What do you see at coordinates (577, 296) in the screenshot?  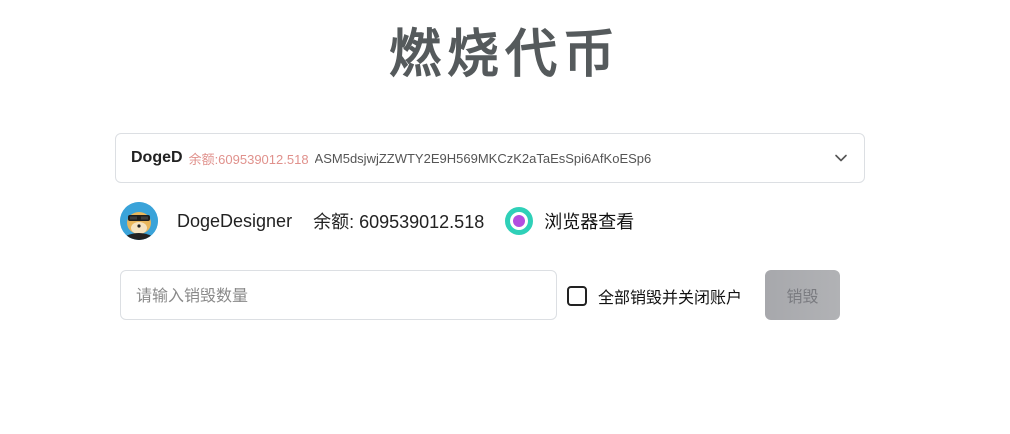 I see `close-all-checkbox` at bounding box center [577, 296].